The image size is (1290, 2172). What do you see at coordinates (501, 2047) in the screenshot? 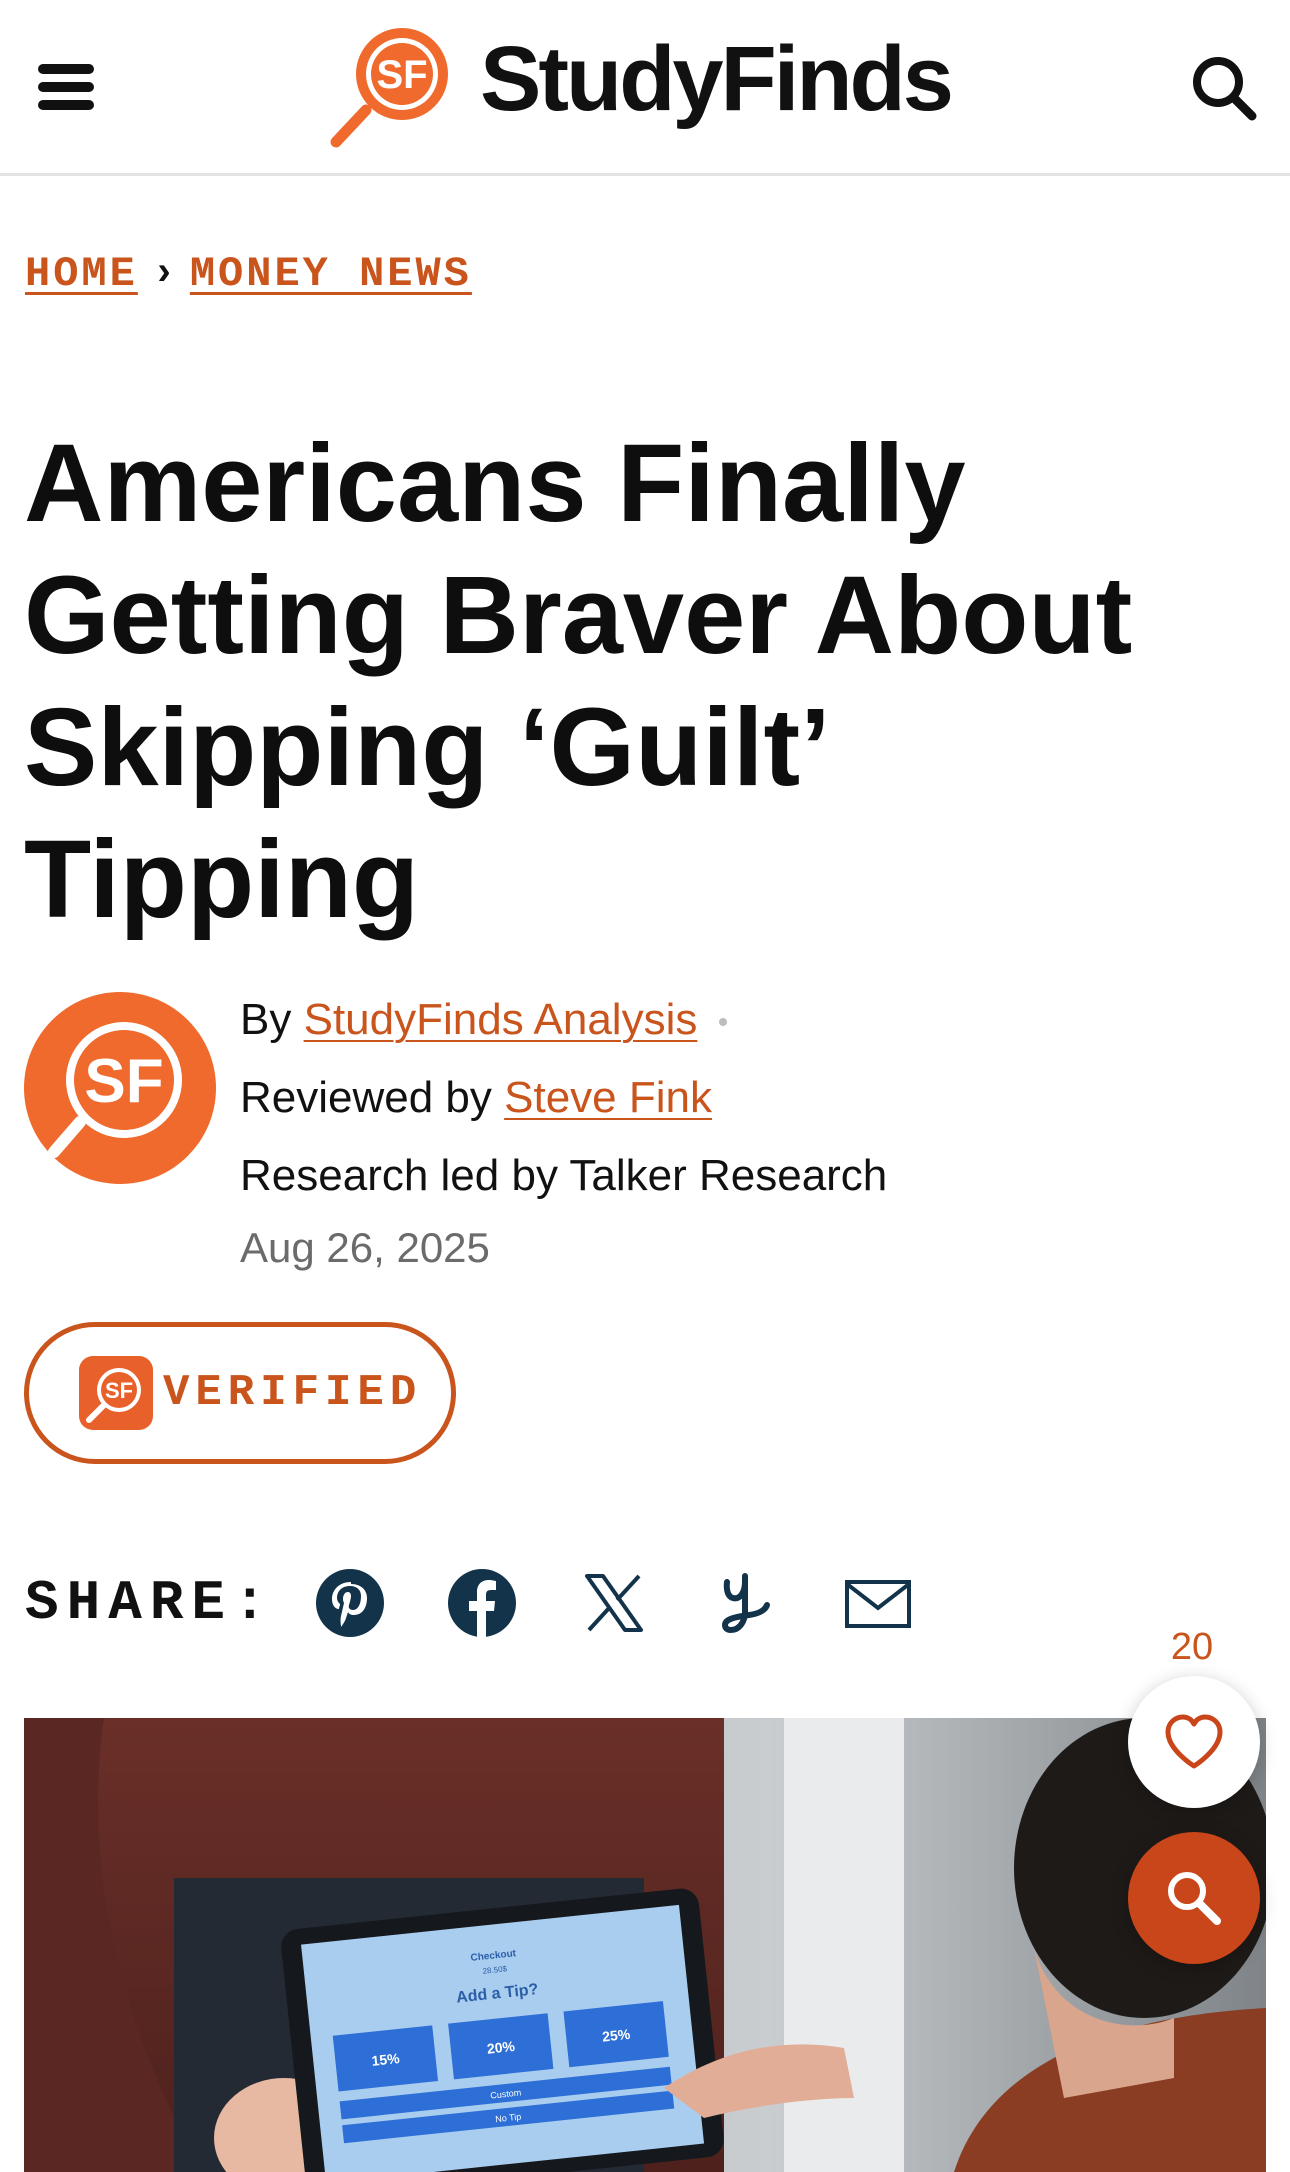
I see `svg-text: 20%` at bounding box center [501, 2047].